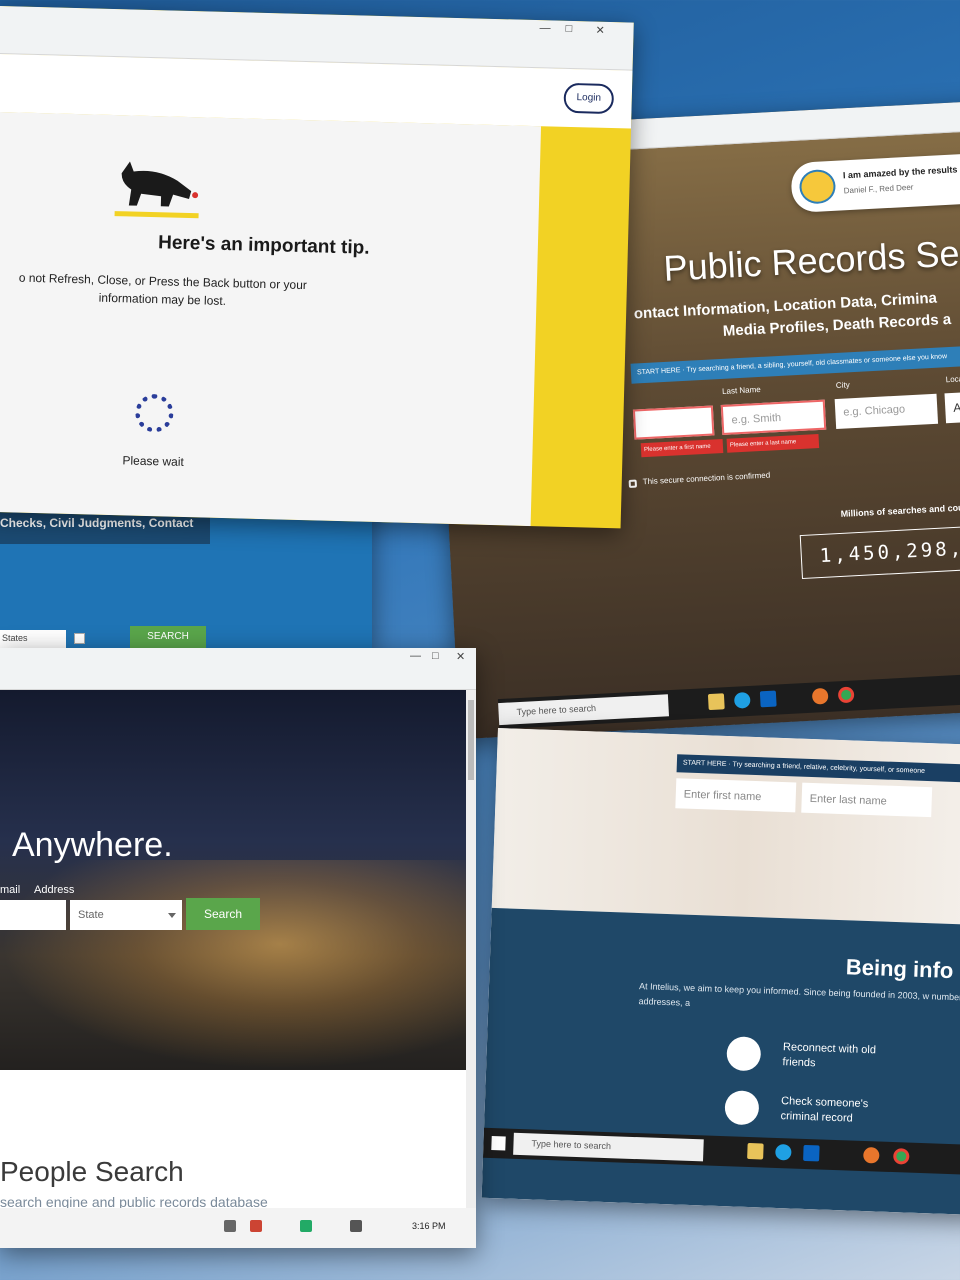 This screenshot has height=1280, width=960. I want to click on scrollbar-thumb, so click(471, 740).